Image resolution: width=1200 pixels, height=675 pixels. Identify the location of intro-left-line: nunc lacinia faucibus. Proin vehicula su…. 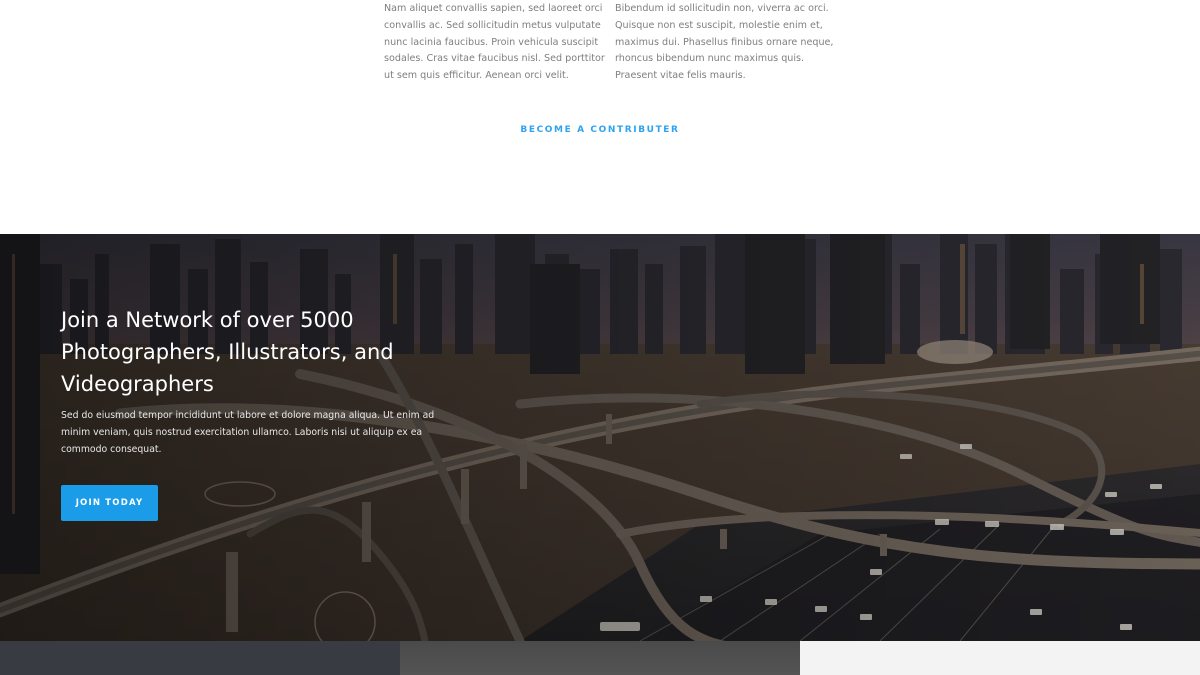
(491, 42).